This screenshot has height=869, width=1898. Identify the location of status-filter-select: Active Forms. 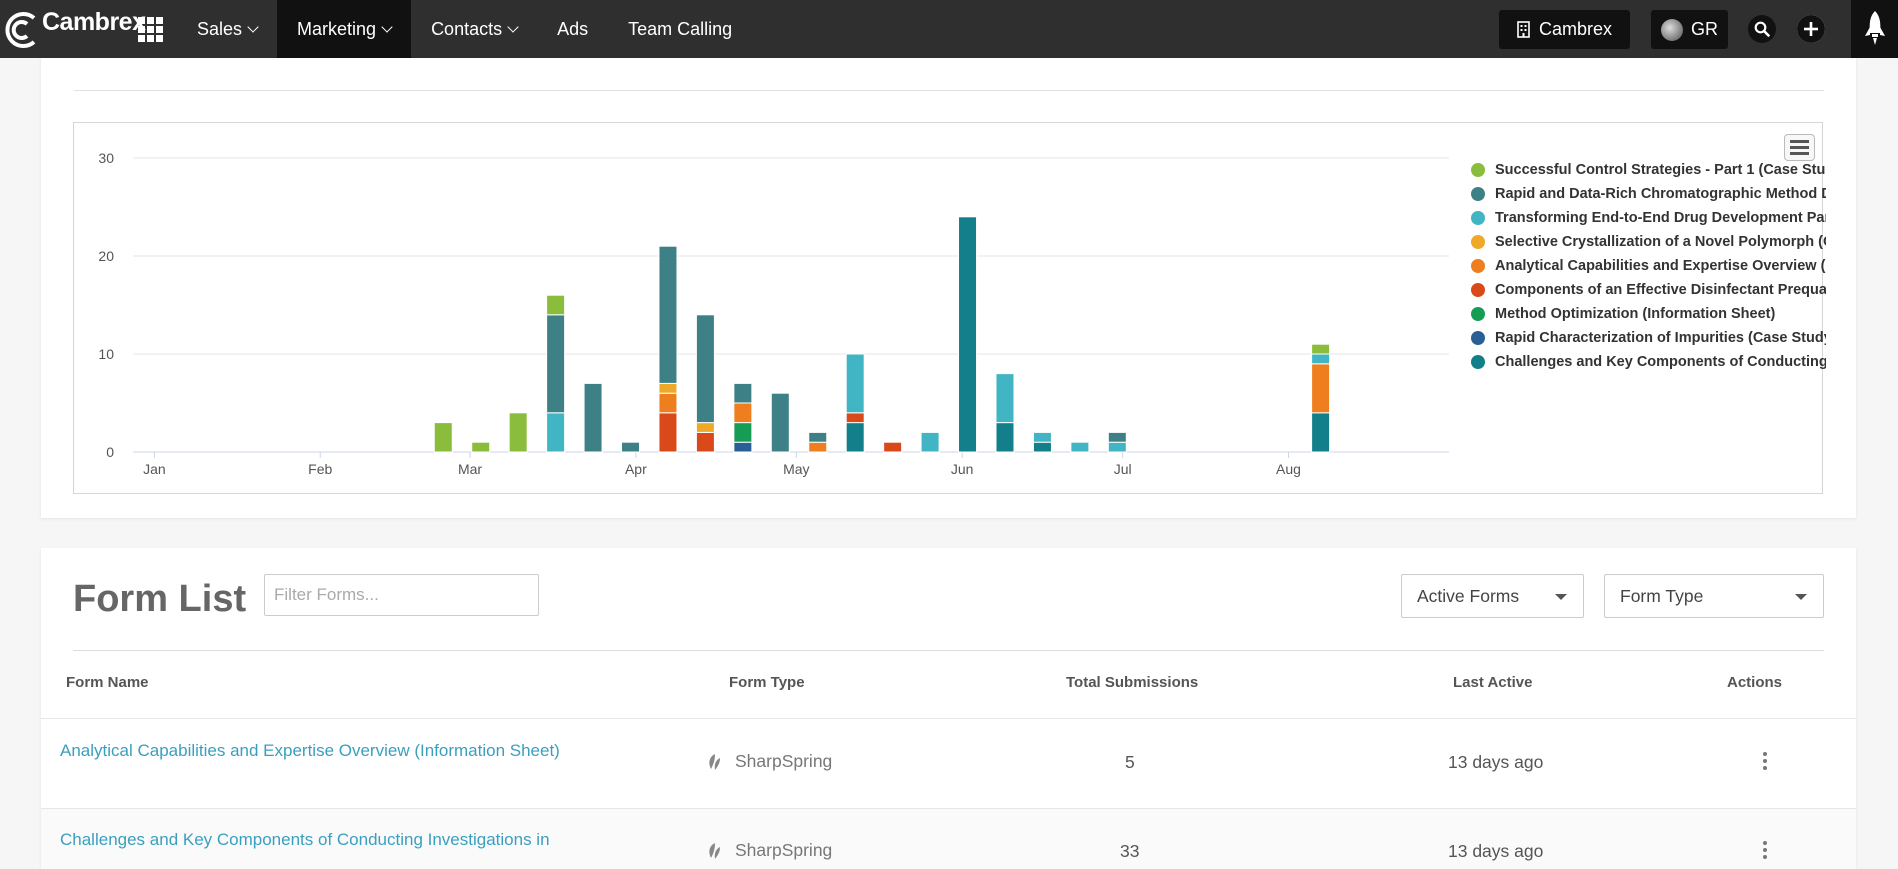
(1492, 596).